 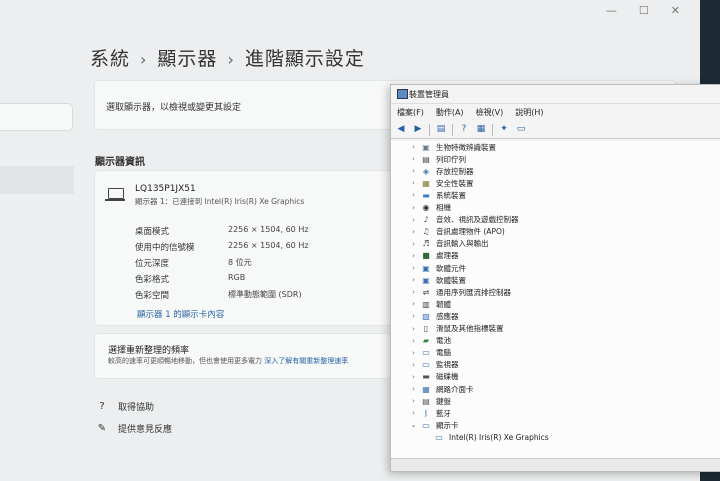 What do you see at coordinates (222, 247) in the screenshot?
I see `info-row-active-signal: 使用中的信號模 2256 × 1504, 60 Hz` at bounding box center [222, 247].